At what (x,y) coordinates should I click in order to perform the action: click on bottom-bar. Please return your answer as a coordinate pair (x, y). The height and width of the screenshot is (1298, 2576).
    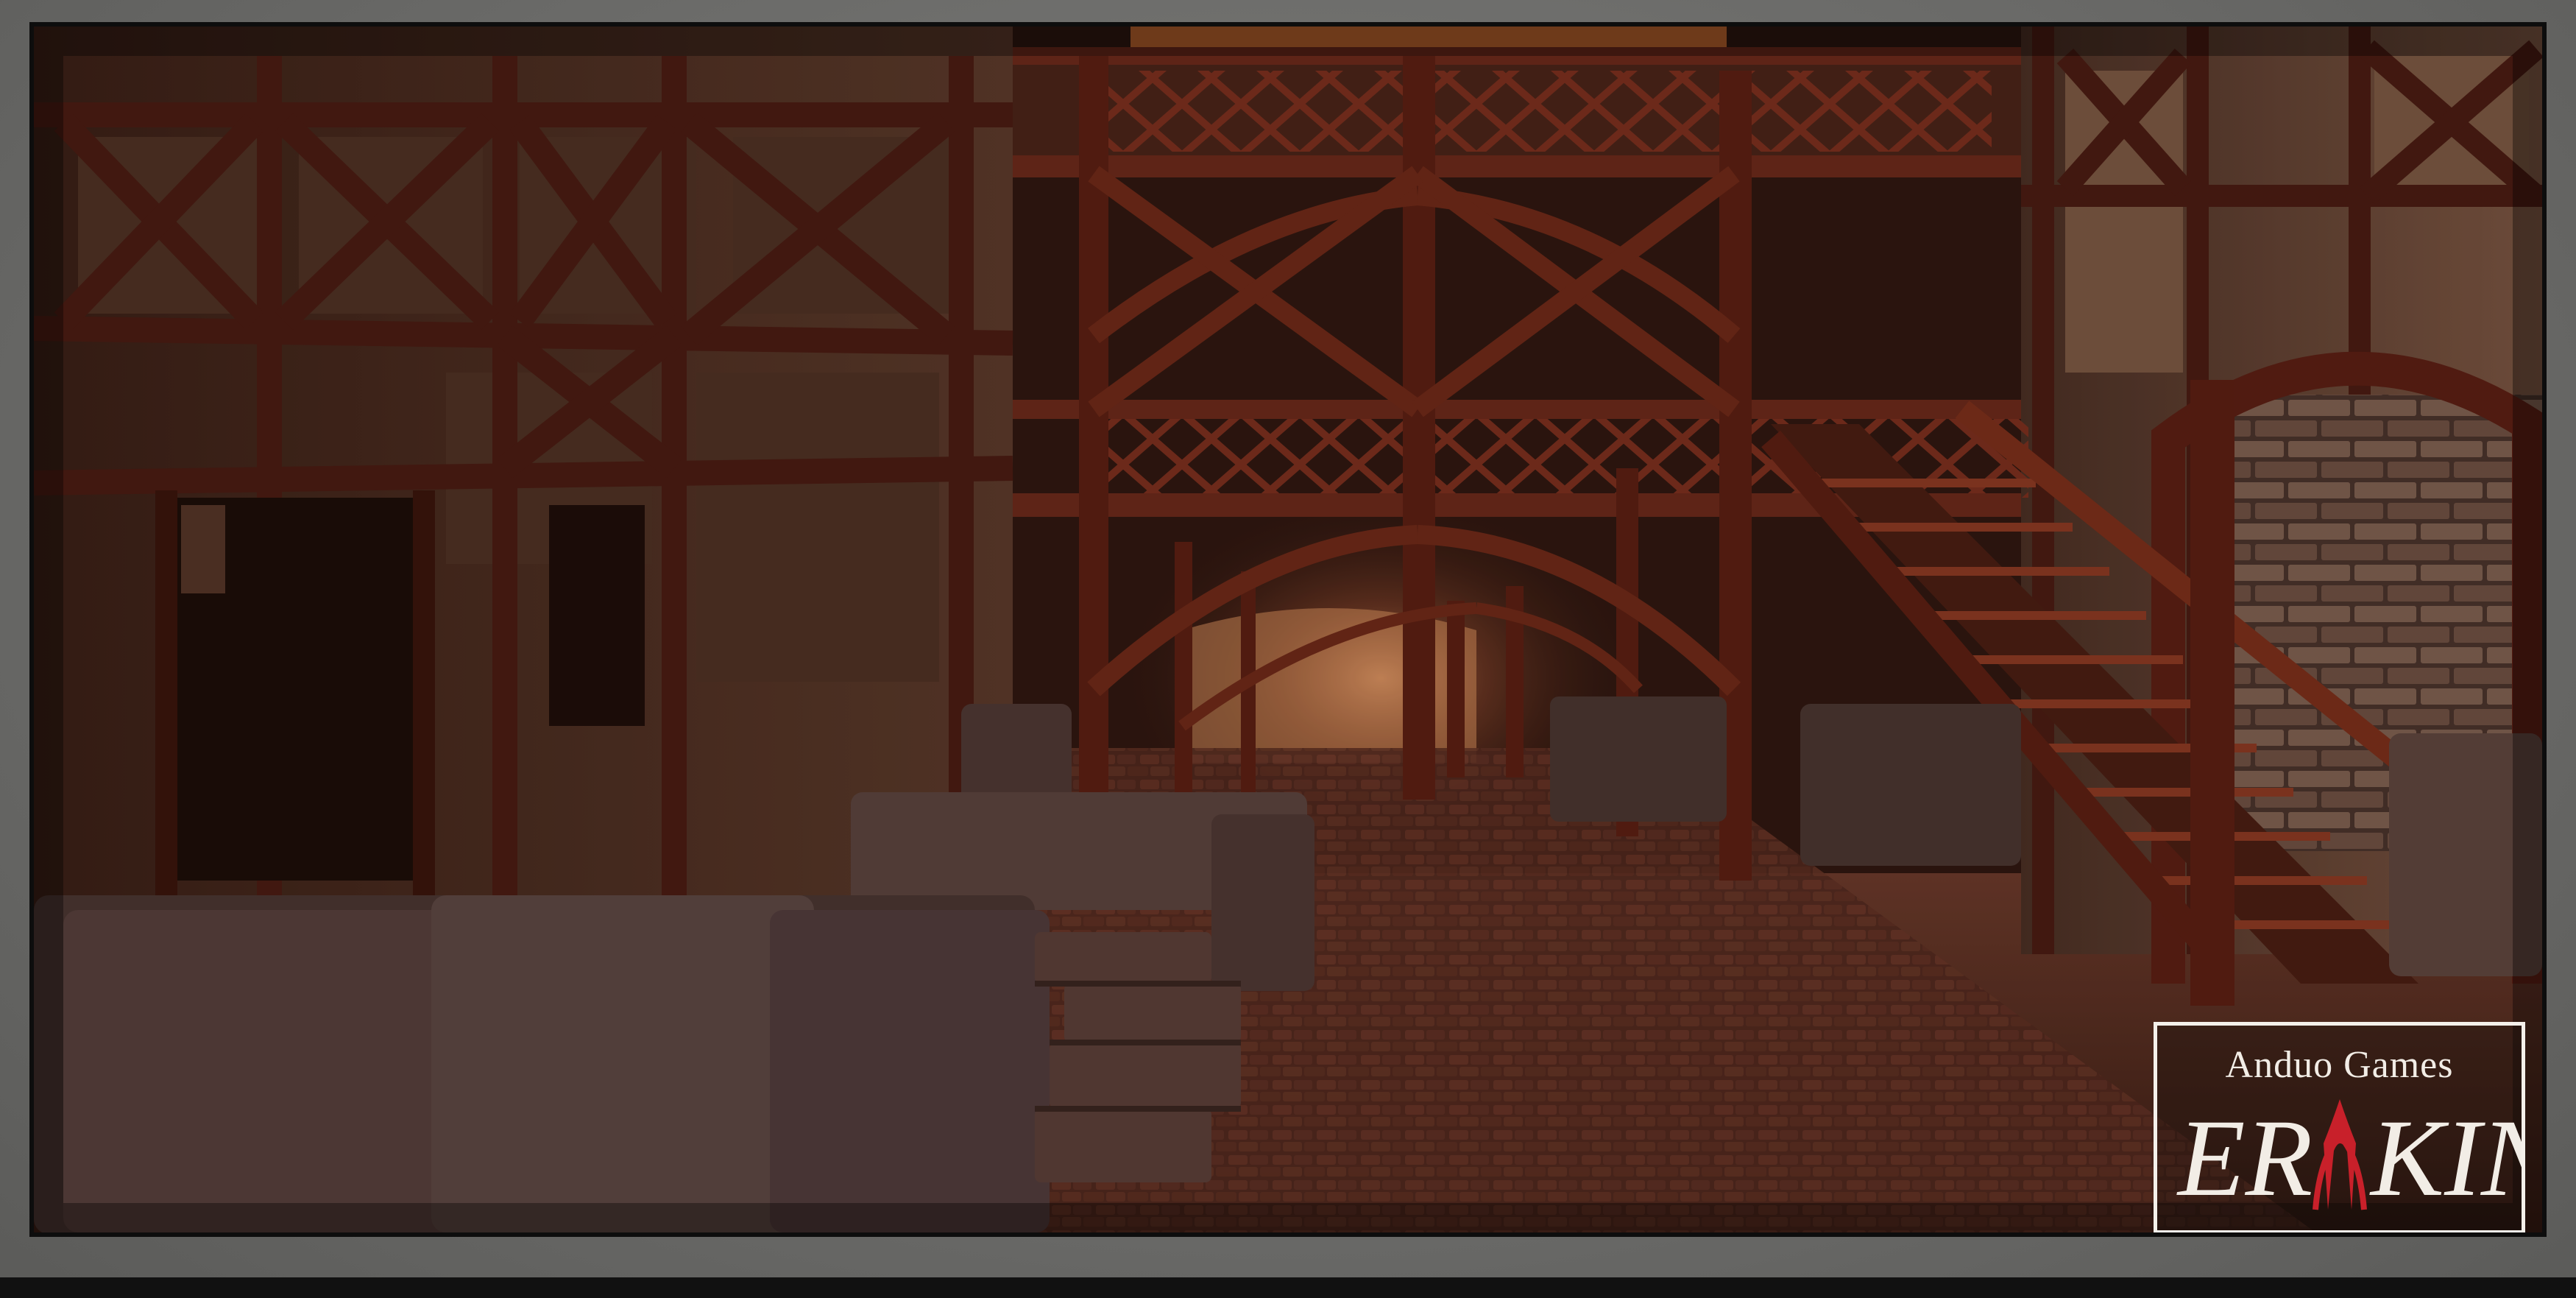
    Looking at the image, I should click on (1288, 1287).